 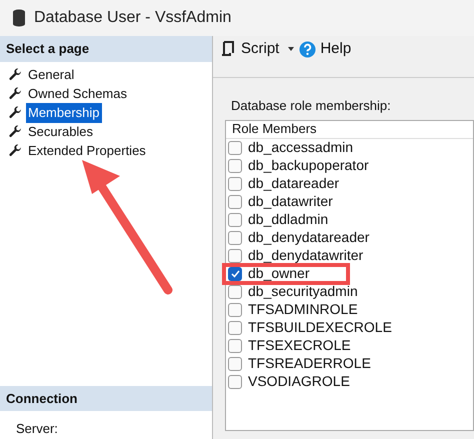 What do you see at coordinates (87, 151) in the screenshot?
I see `page-item: Extended Properties` at bounding box center [87, 151].